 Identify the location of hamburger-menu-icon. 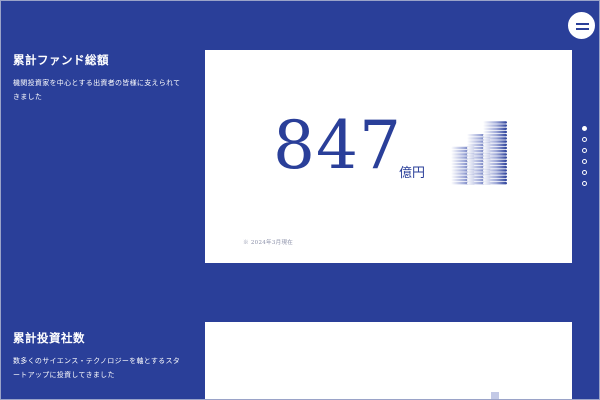
(582, 24).